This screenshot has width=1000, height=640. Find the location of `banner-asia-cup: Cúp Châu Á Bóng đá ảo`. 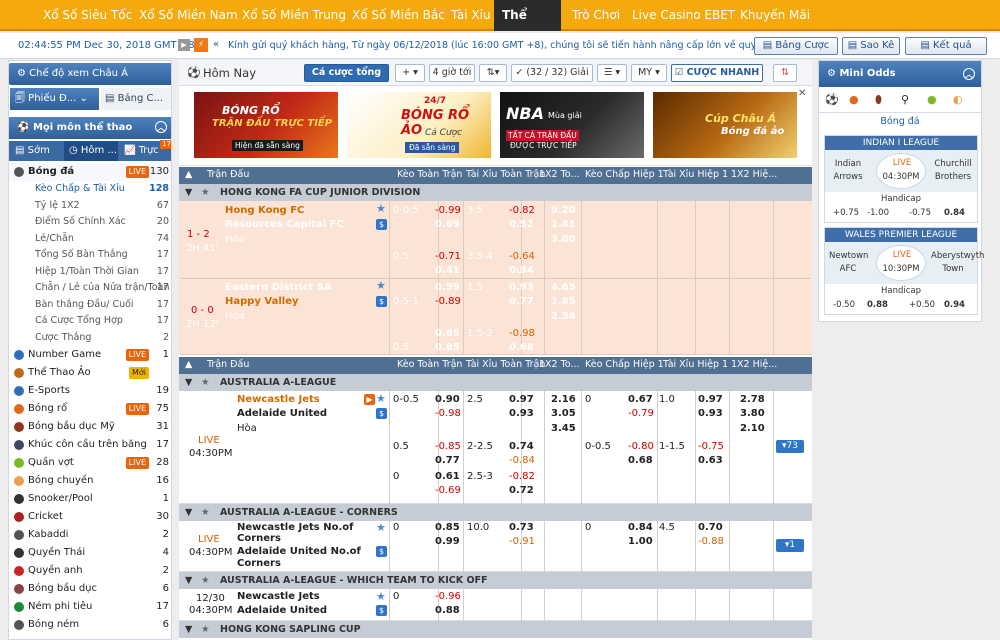

banner-asia-cup: Cúp Châu Á Bóng đá ảo is located at coordinates (725, 125).